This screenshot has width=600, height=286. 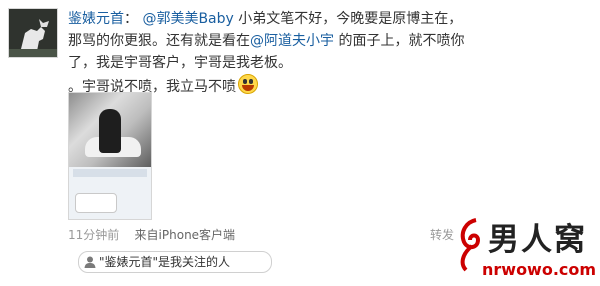 I want to click on forward-link: 转发, so click(x=442, y=234).